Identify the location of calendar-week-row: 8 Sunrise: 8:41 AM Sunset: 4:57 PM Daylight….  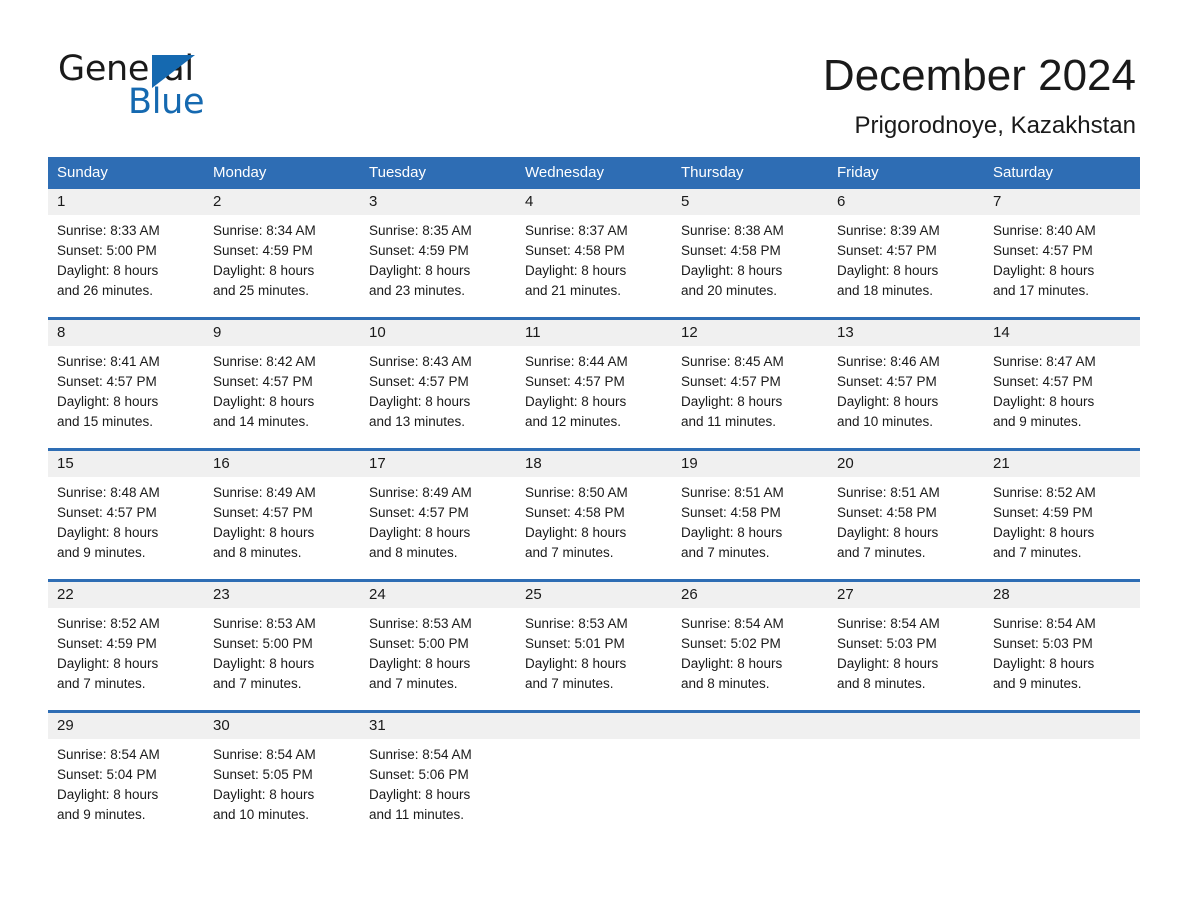
(594, 379).